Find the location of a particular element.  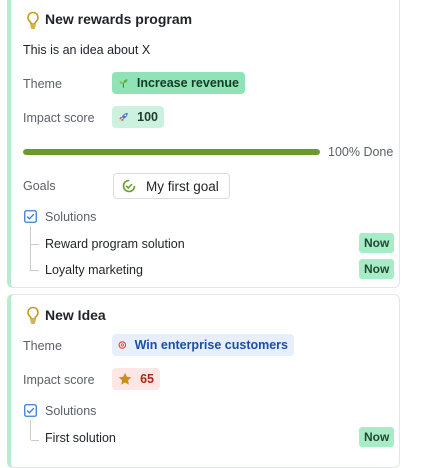

target-icon is located at coordinates (122, 345).